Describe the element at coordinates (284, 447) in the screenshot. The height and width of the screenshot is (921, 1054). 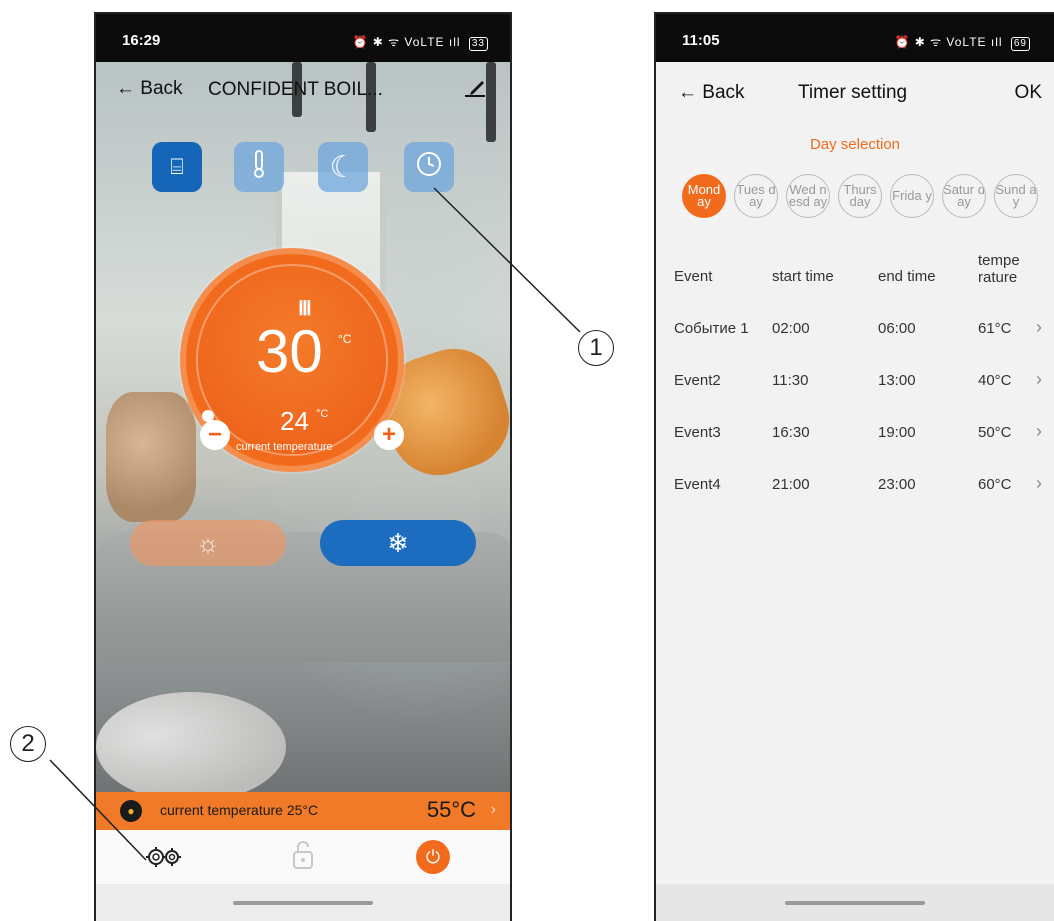
I see `current-temperature-label: current temperature` at that location.